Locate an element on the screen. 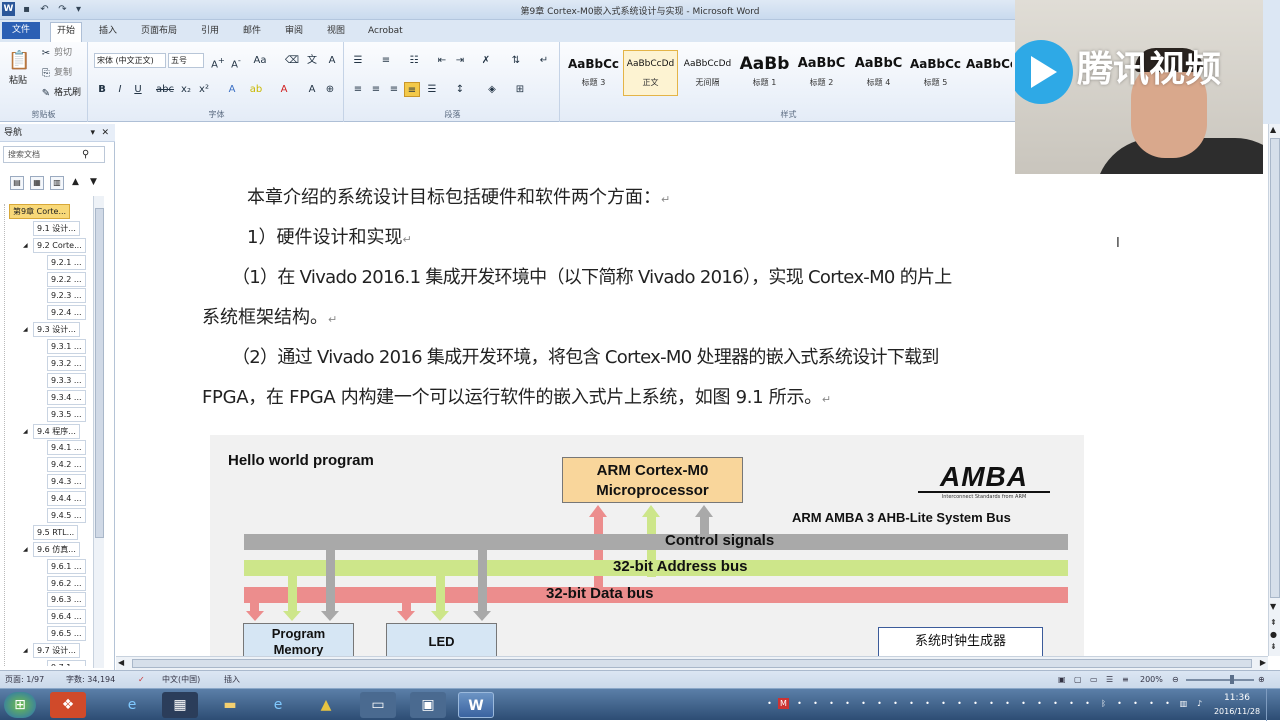 Image resolution: width=1280 pixels, height=721 pixels. nav-close-icon: ✕ is located at coordinates (105, 133).